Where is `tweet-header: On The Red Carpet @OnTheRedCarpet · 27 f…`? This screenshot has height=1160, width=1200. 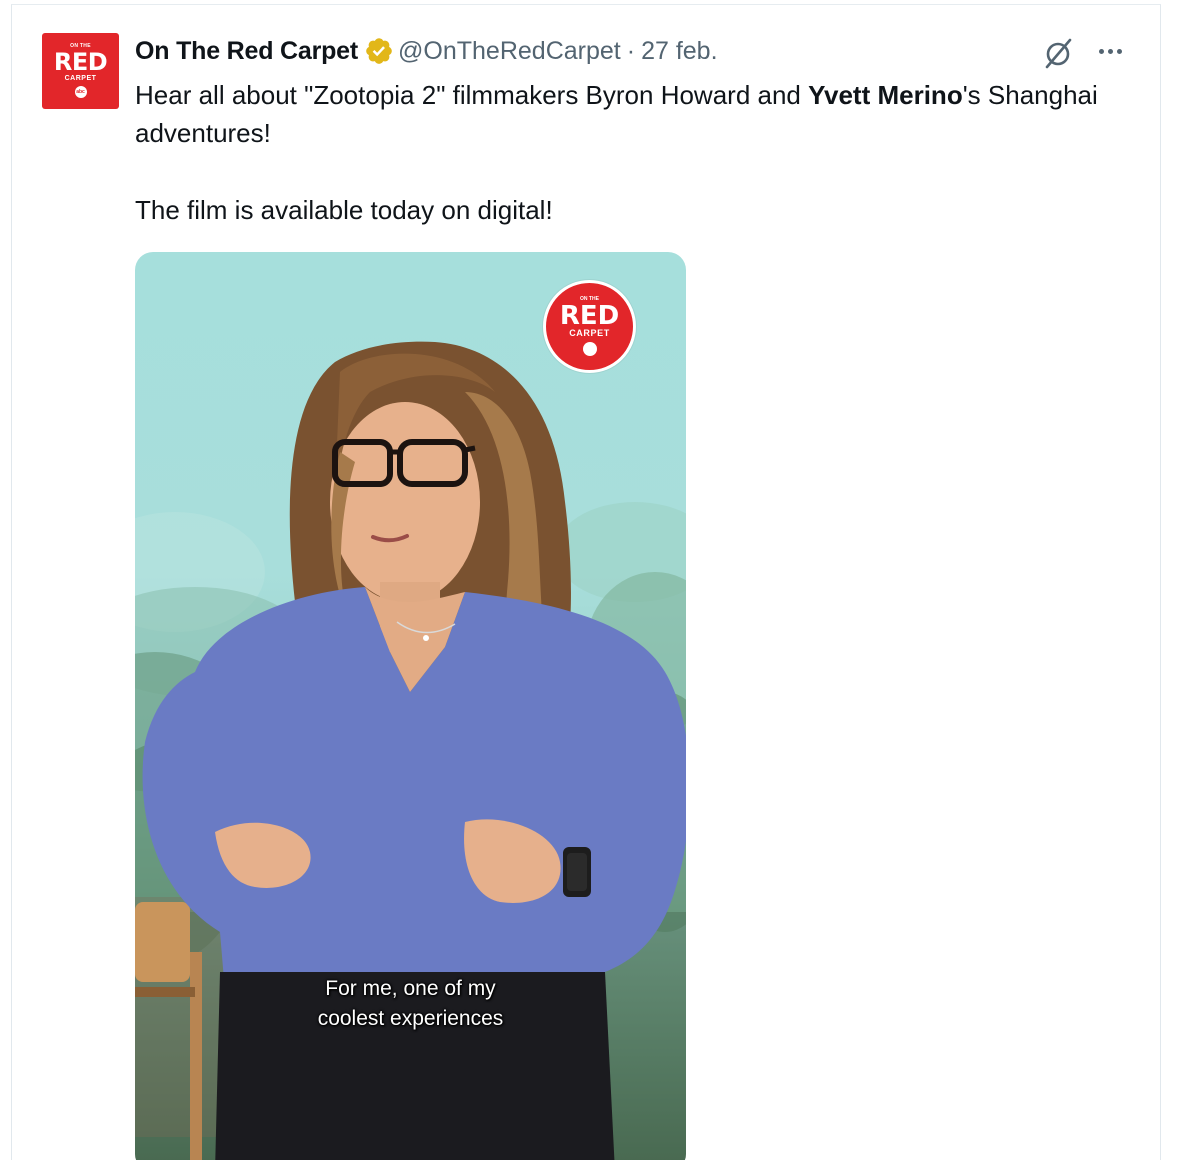
tweet-header: On The Red Carpet @OnTheRedCarpet · 27 f… is located at coordinates (426, 51).